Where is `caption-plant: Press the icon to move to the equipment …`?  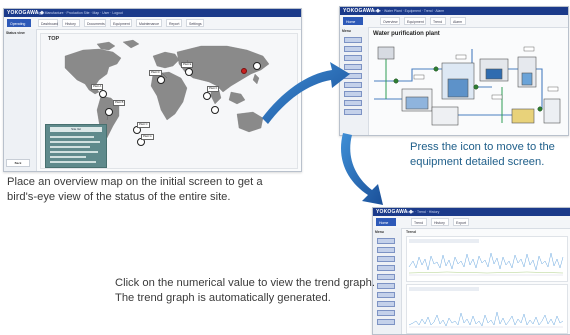
caption-plant: Press the icon to move to the equipment … is located at coordinates (482, 154).